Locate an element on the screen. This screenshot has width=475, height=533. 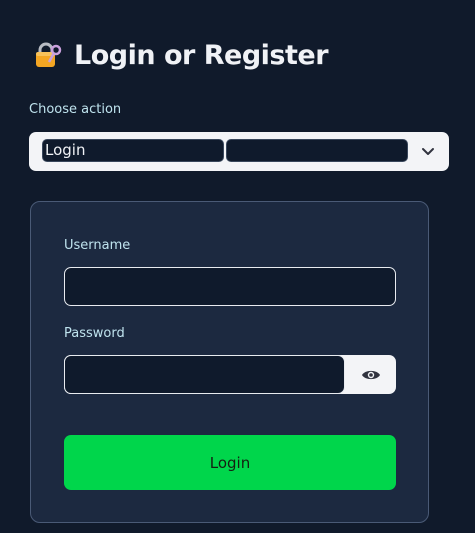
password-field-group is located at coordinates (230, 374).